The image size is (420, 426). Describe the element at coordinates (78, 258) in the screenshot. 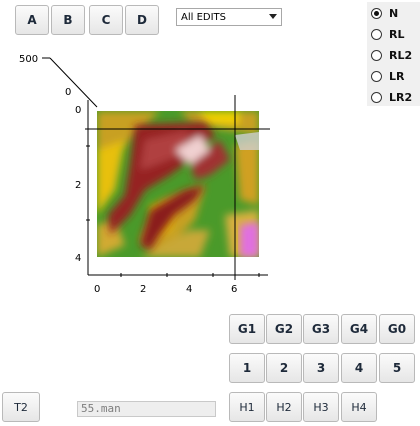

I see `y-tick-label: 4` at that location.